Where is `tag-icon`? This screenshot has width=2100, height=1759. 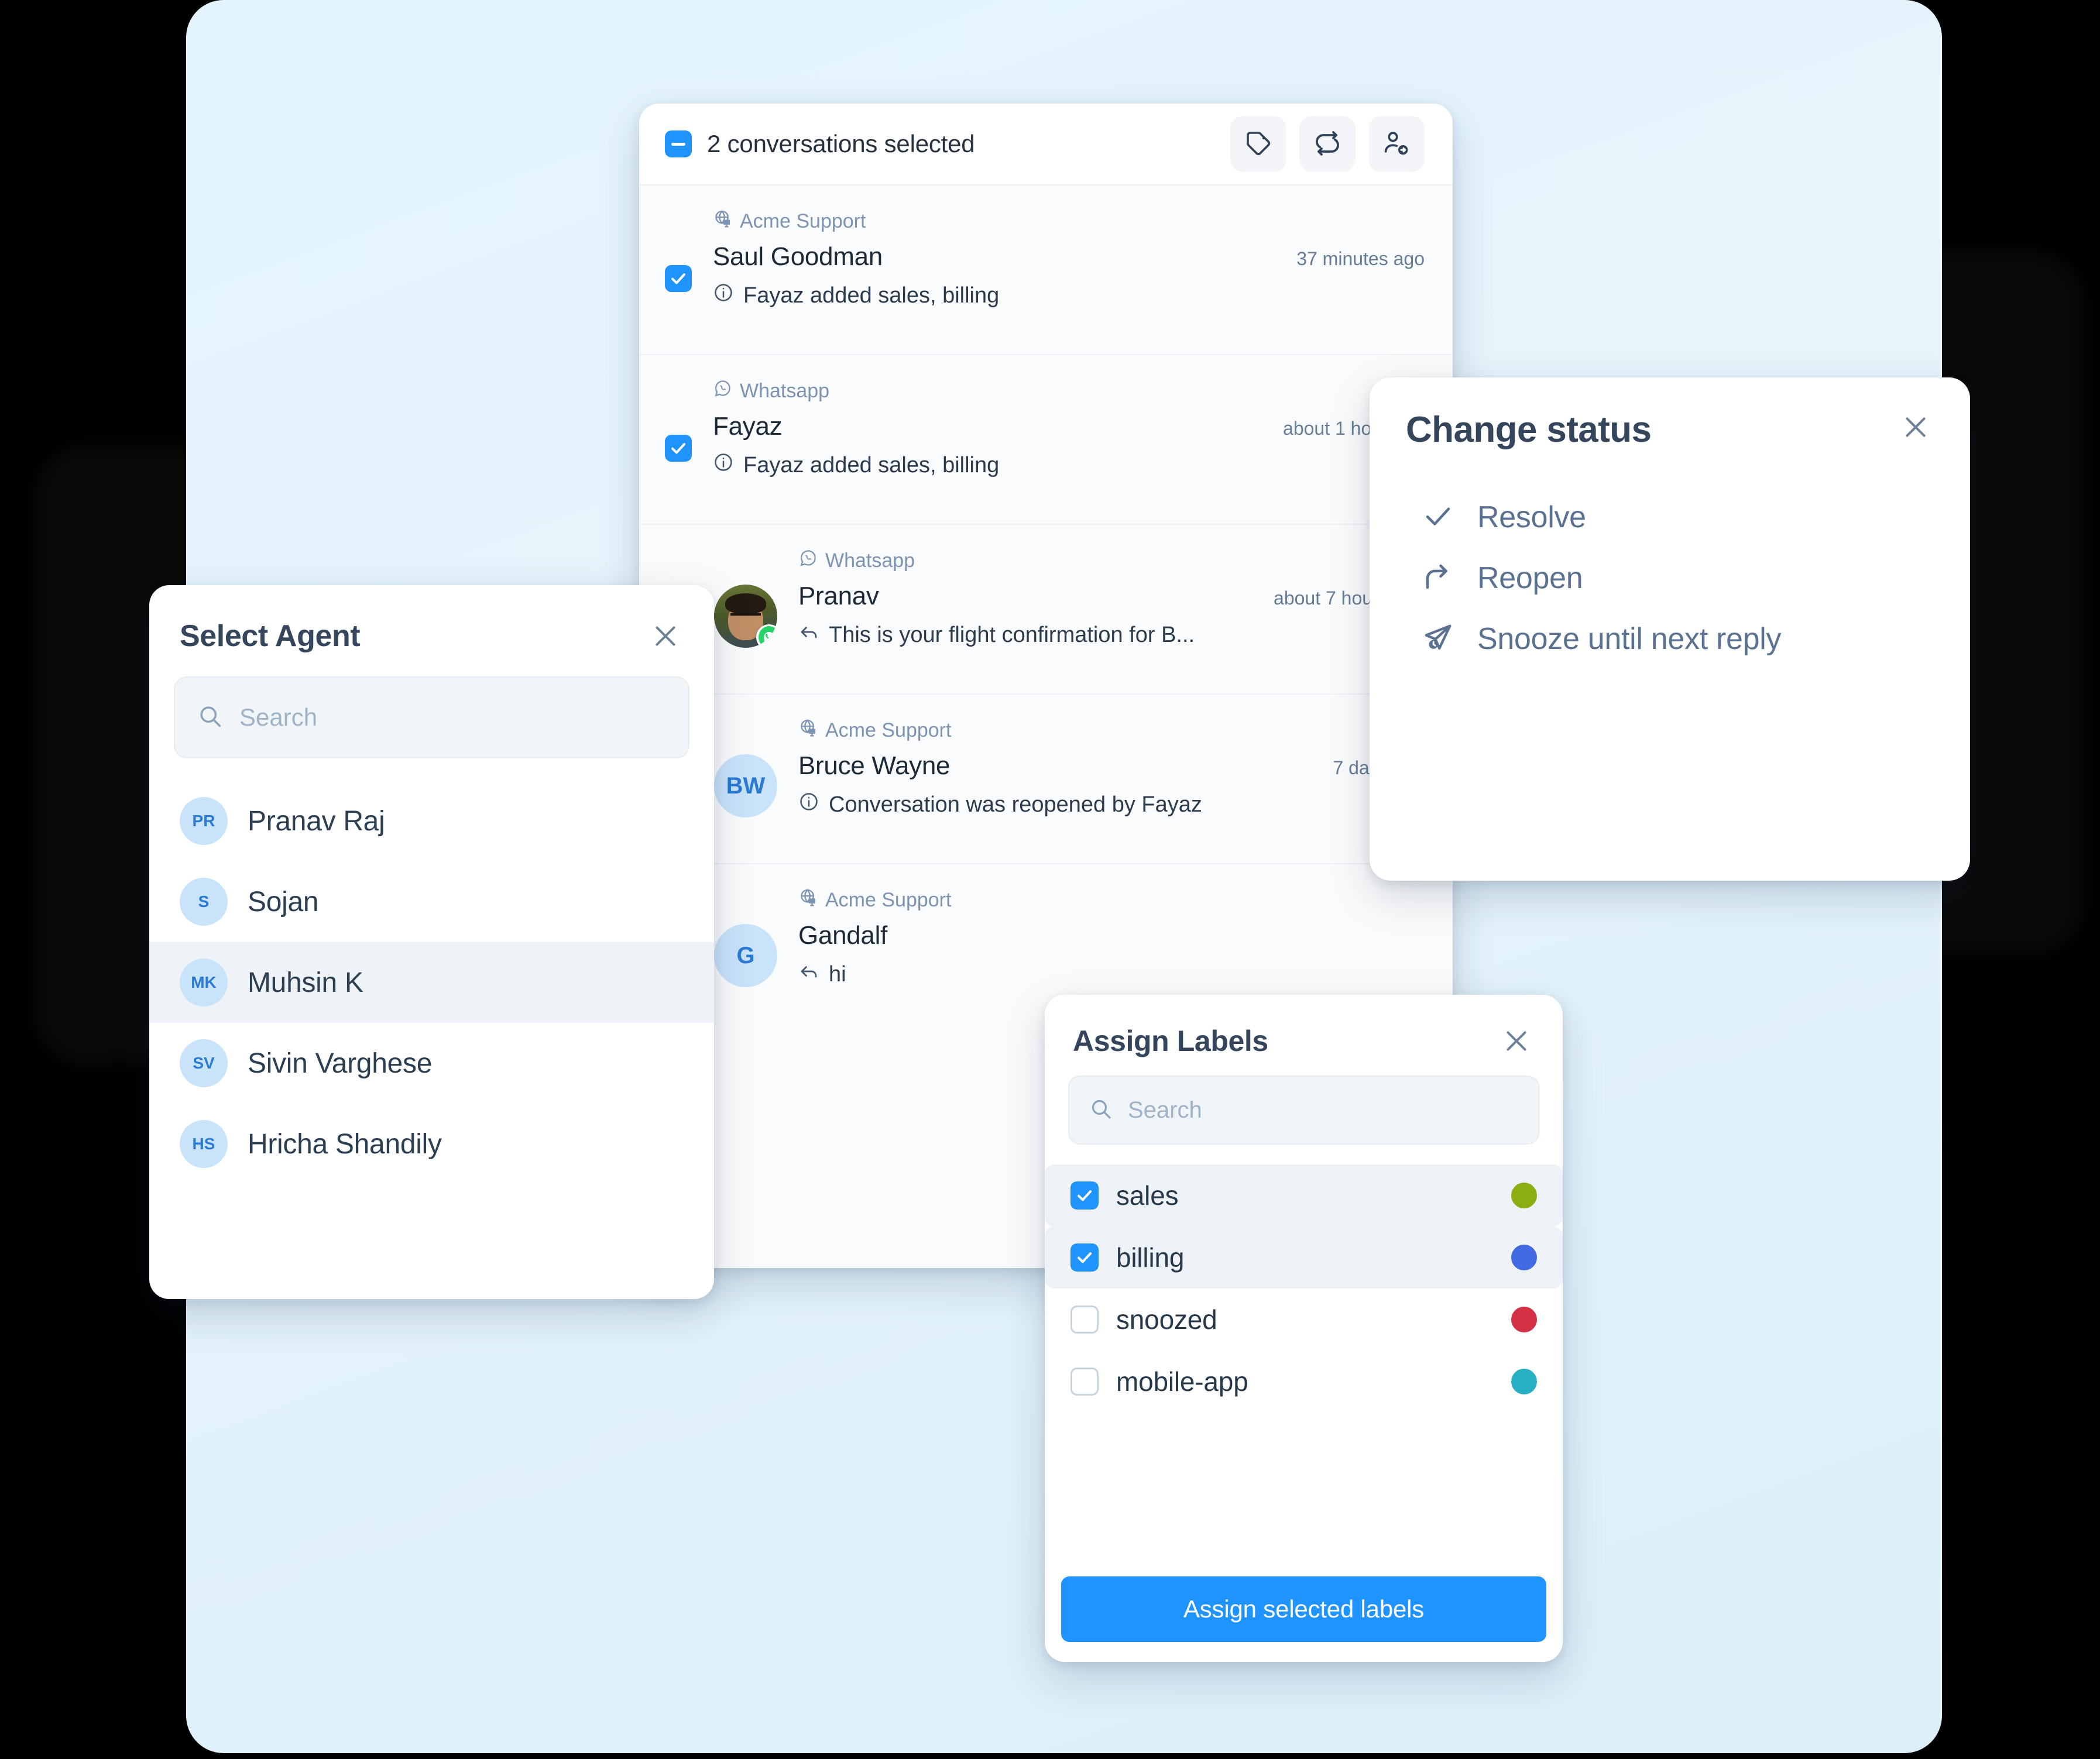
tag-icon is located at coordinates (1258, 144).